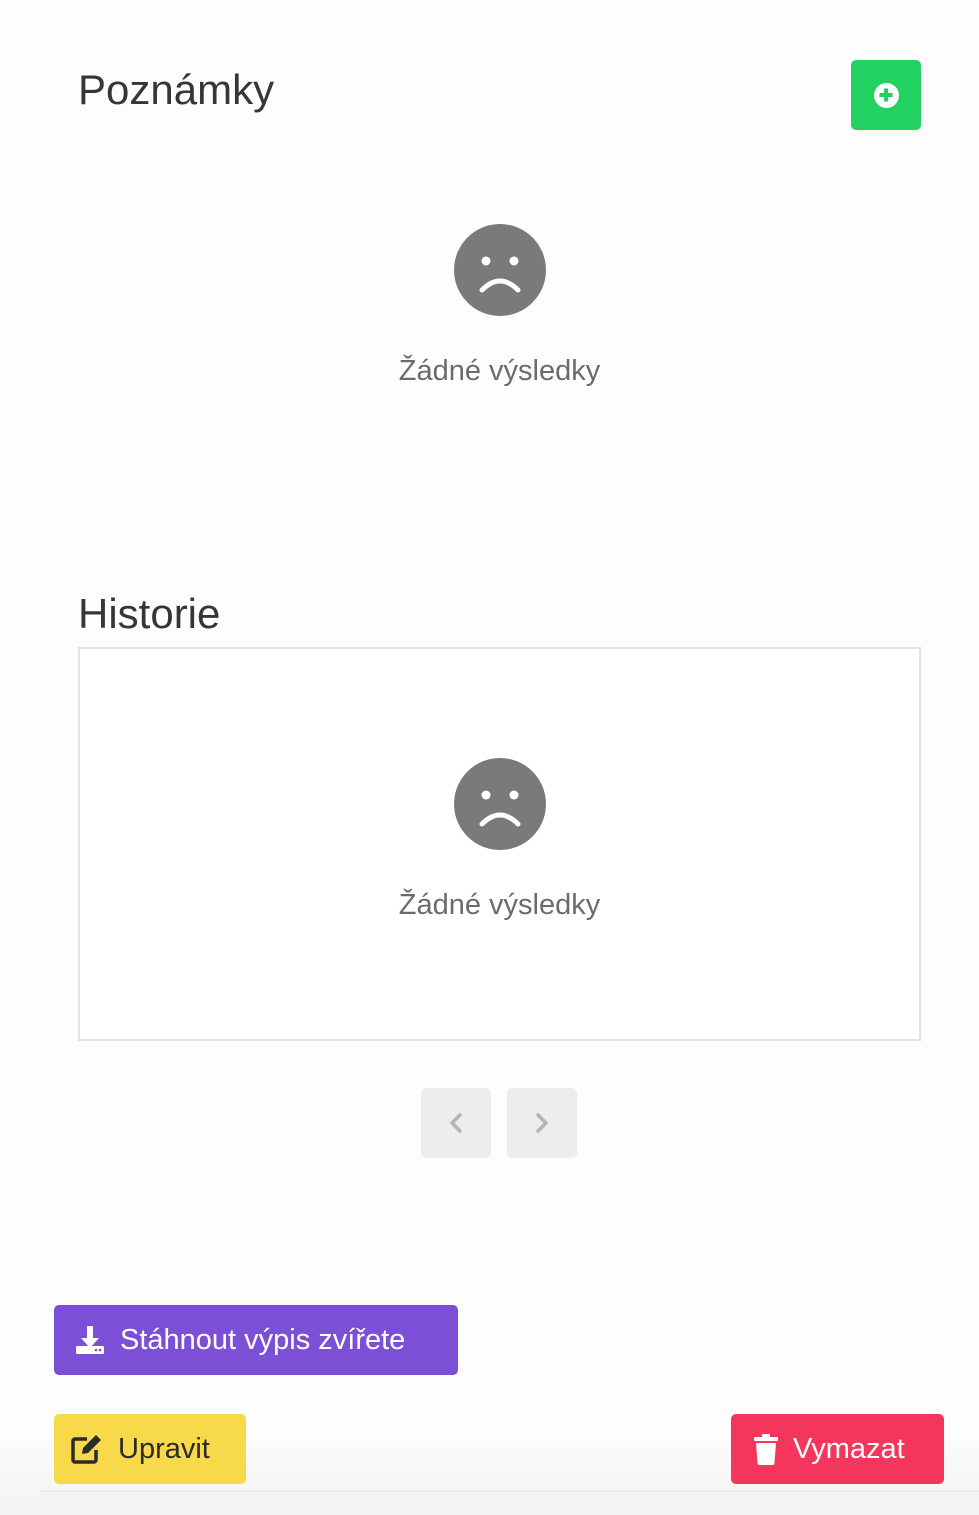  Describe the element at coordinates (263, 1339) in the screenshot. I see `download-button-label: Stáhnout výpis zvířete` at that location.